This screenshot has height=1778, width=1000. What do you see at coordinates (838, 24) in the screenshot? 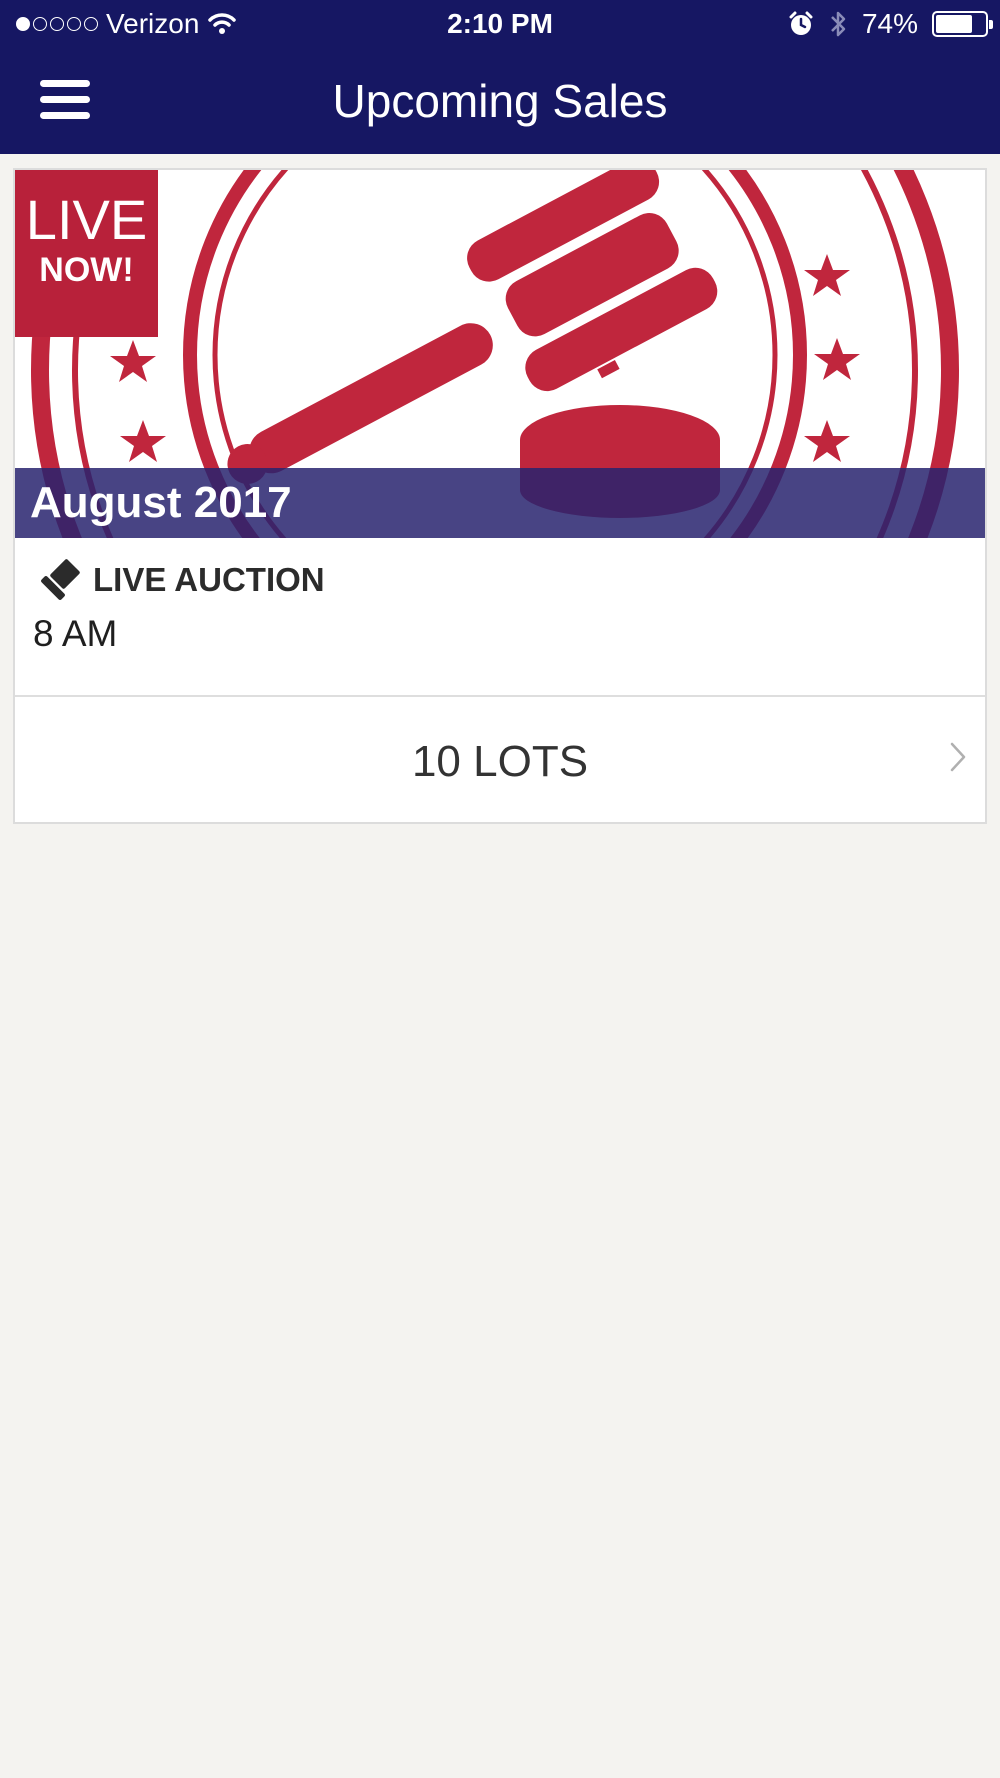
I see `bluetooth-icon` at bounding box center [838, 24].